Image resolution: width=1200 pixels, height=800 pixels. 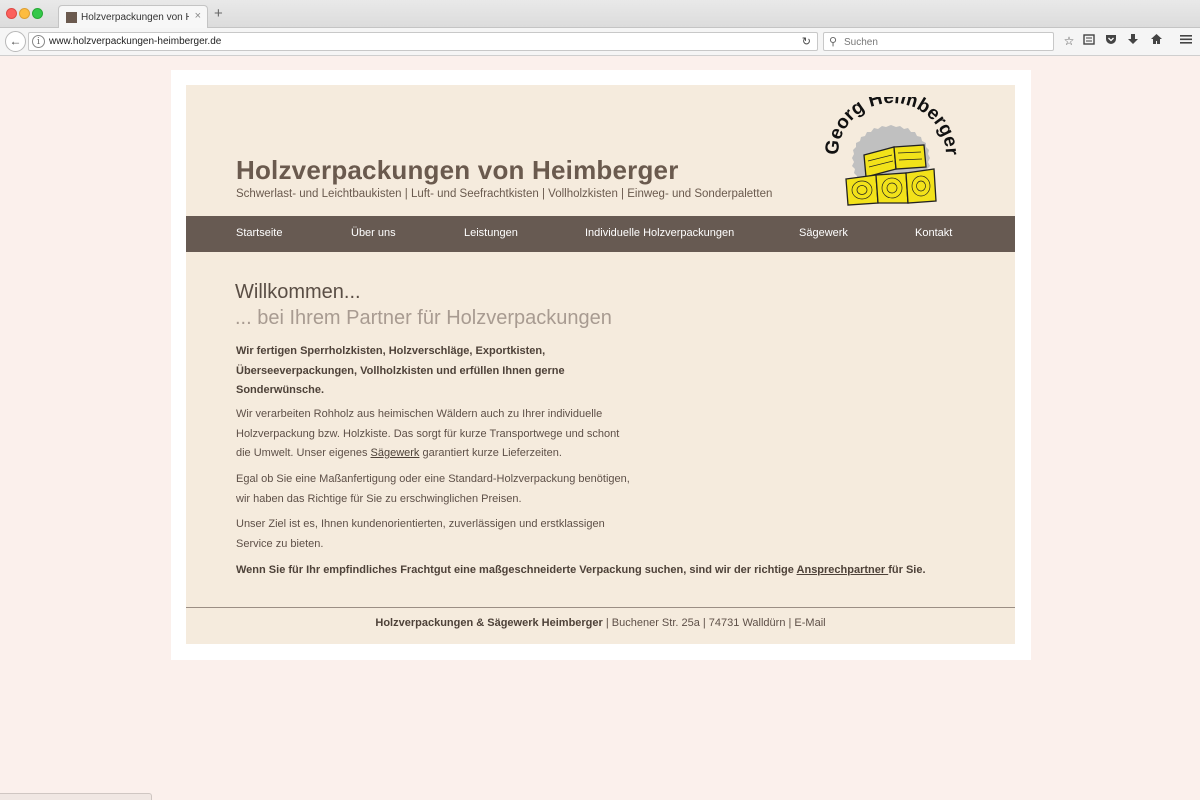 What do you see at coordinates (423, 41) in the screenshot?
I see `url-bar: i www.holzverpackungen-heimberger.de ↻` at bounding box center [423, 41].